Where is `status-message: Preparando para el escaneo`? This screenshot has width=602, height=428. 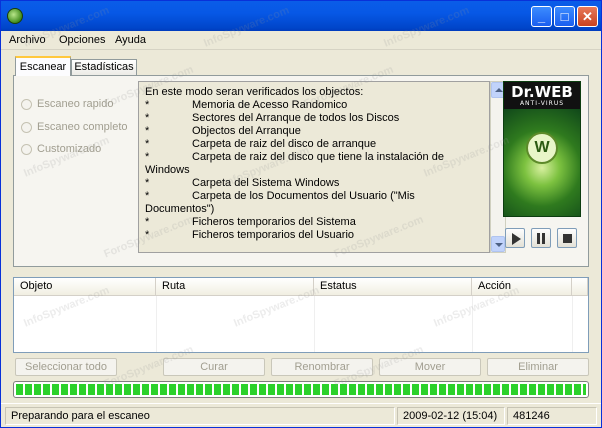 status-message: Preparando para el escaneo is located at coordinates (200, 416).